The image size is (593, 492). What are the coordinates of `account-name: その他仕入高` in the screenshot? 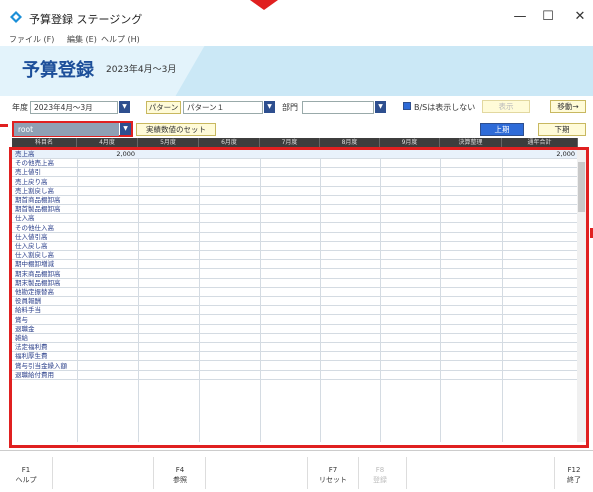 It's located at (34, 227).